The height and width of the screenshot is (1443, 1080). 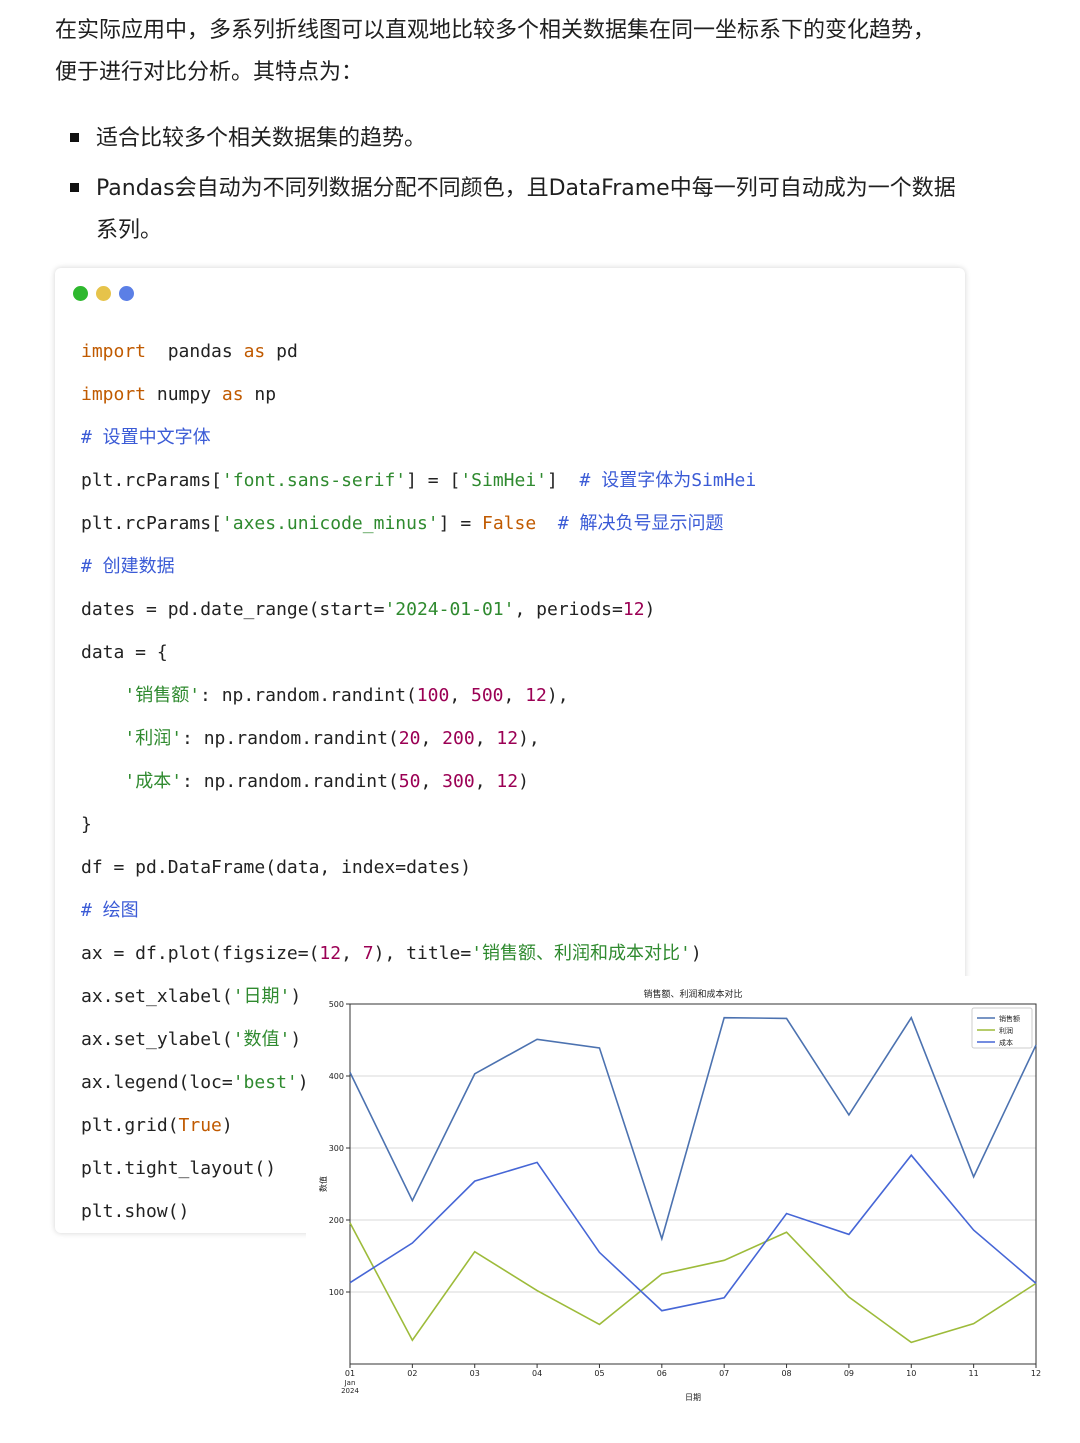 I want to click on blue-dot-icon, so click(x=126, y=293).